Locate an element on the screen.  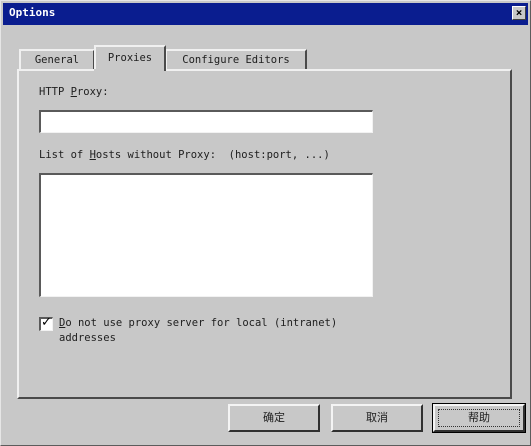
tab-general-label: General is located at coordinates (57, 60).